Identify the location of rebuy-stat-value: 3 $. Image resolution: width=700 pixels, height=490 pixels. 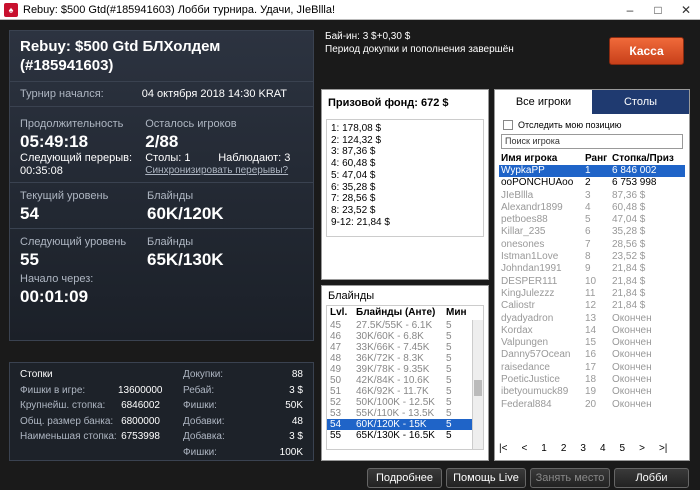
(296, 390).